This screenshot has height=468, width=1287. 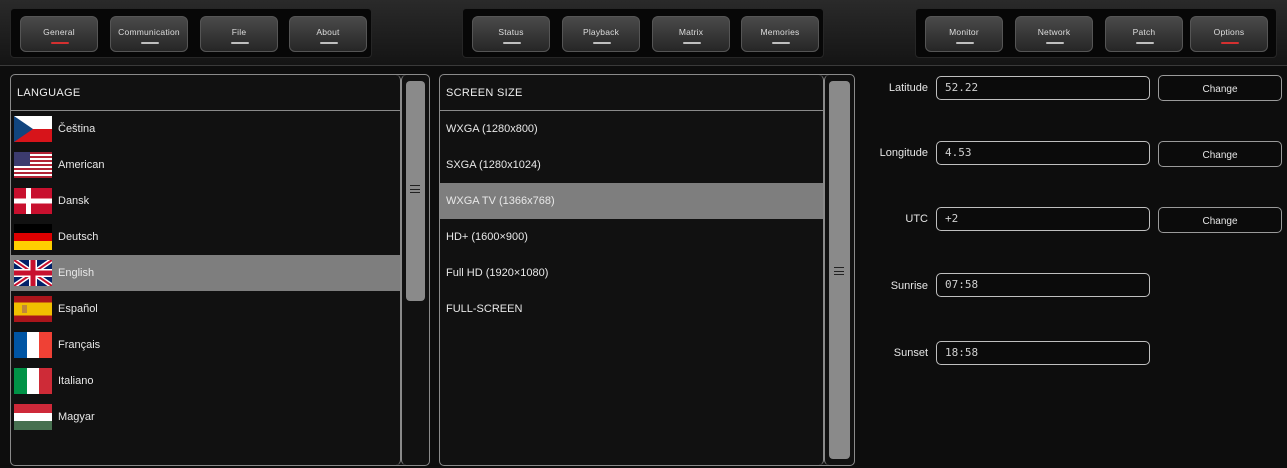 What do you see at coordinates (500, 201) in the screenshot?
I see `screen-size-label: WXGA TV (1366x768)` at bounding box center [500, 201].